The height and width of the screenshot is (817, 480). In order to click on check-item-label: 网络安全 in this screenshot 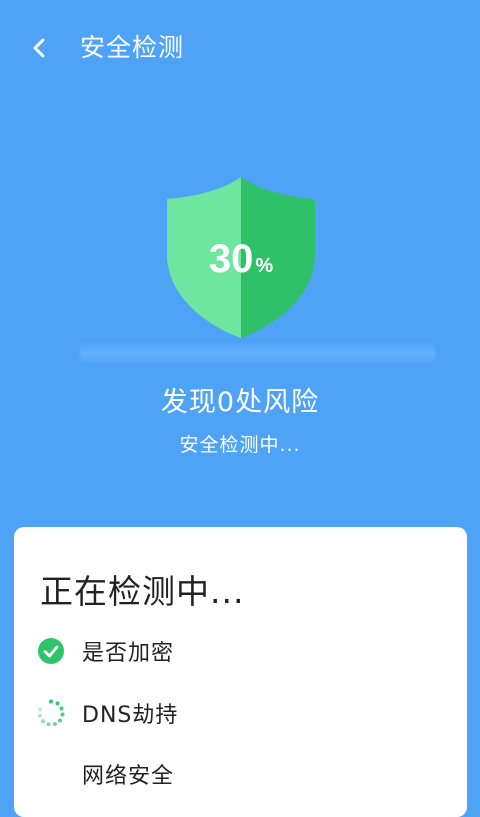, I will do `click(128, 776)`.